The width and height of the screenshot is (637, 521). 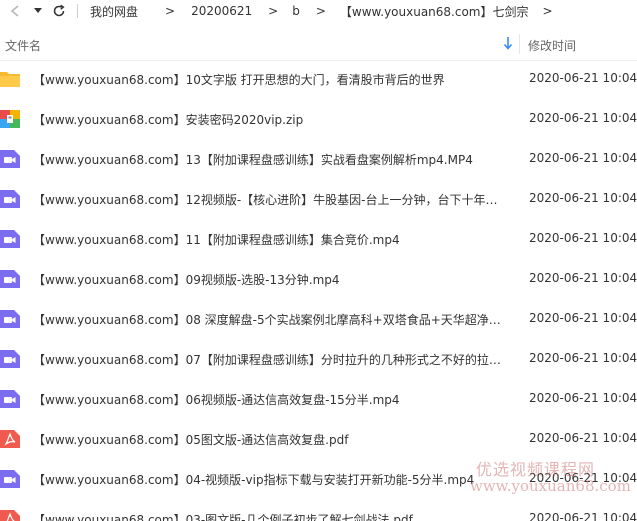 What do you see at coordinates (38, 11) in the screenshot?
I see `caret-down-icon` at bounding box center [38, 11].